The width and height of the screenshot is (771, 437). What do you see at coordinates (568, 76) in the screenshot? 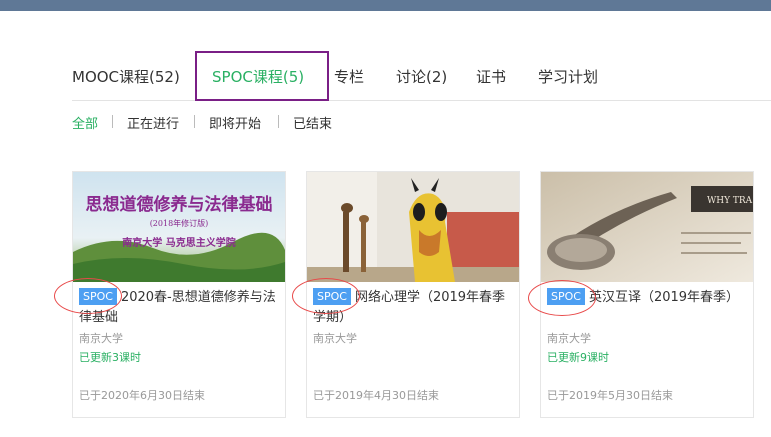
I see `tab-study-plan: 学习计划` at bounding box center [568, 76].